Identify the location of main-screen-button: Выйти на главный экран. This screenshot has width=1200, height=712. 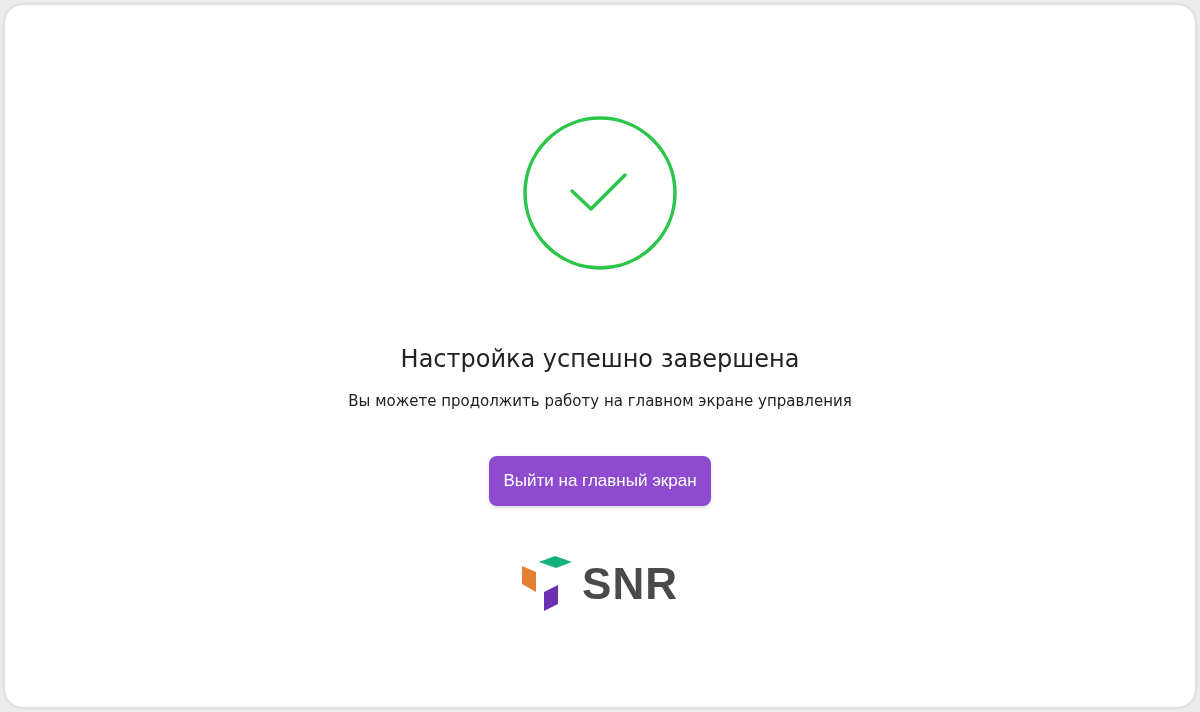
(600, 481).